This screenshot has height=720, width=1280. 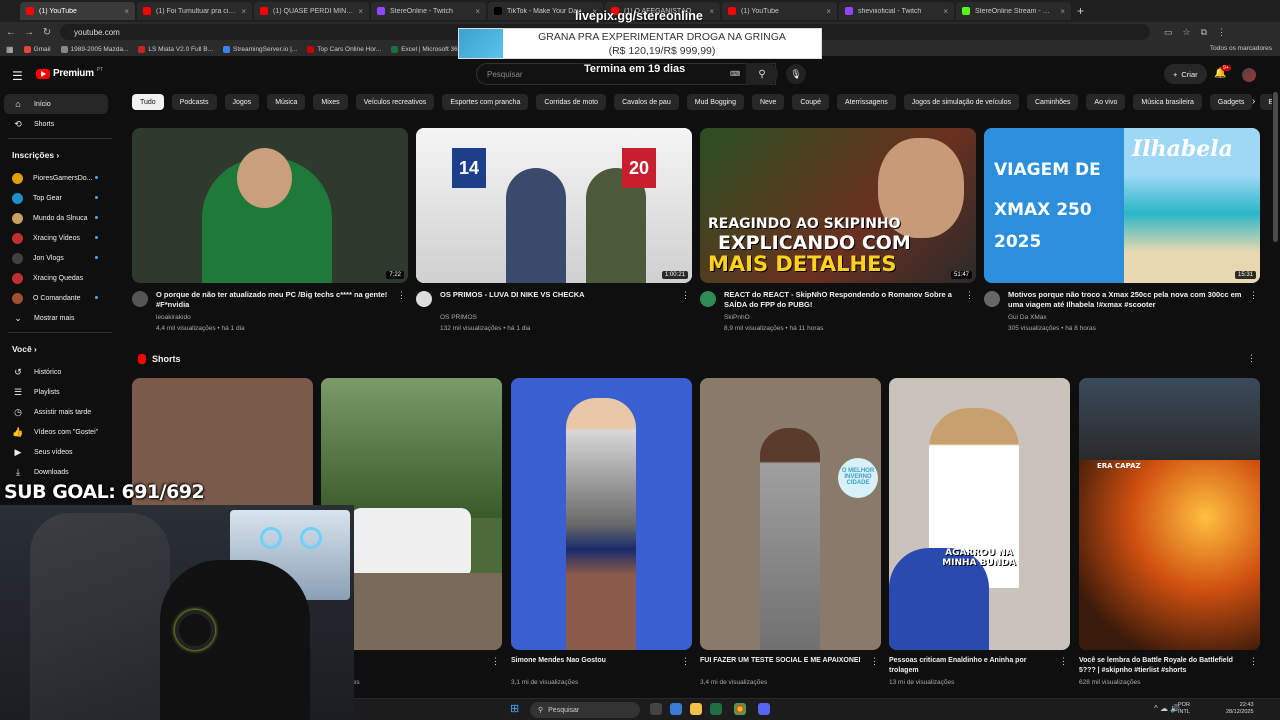 I want to click on filter-chip: Enviados recentemente, so click(x=1266, y=102).